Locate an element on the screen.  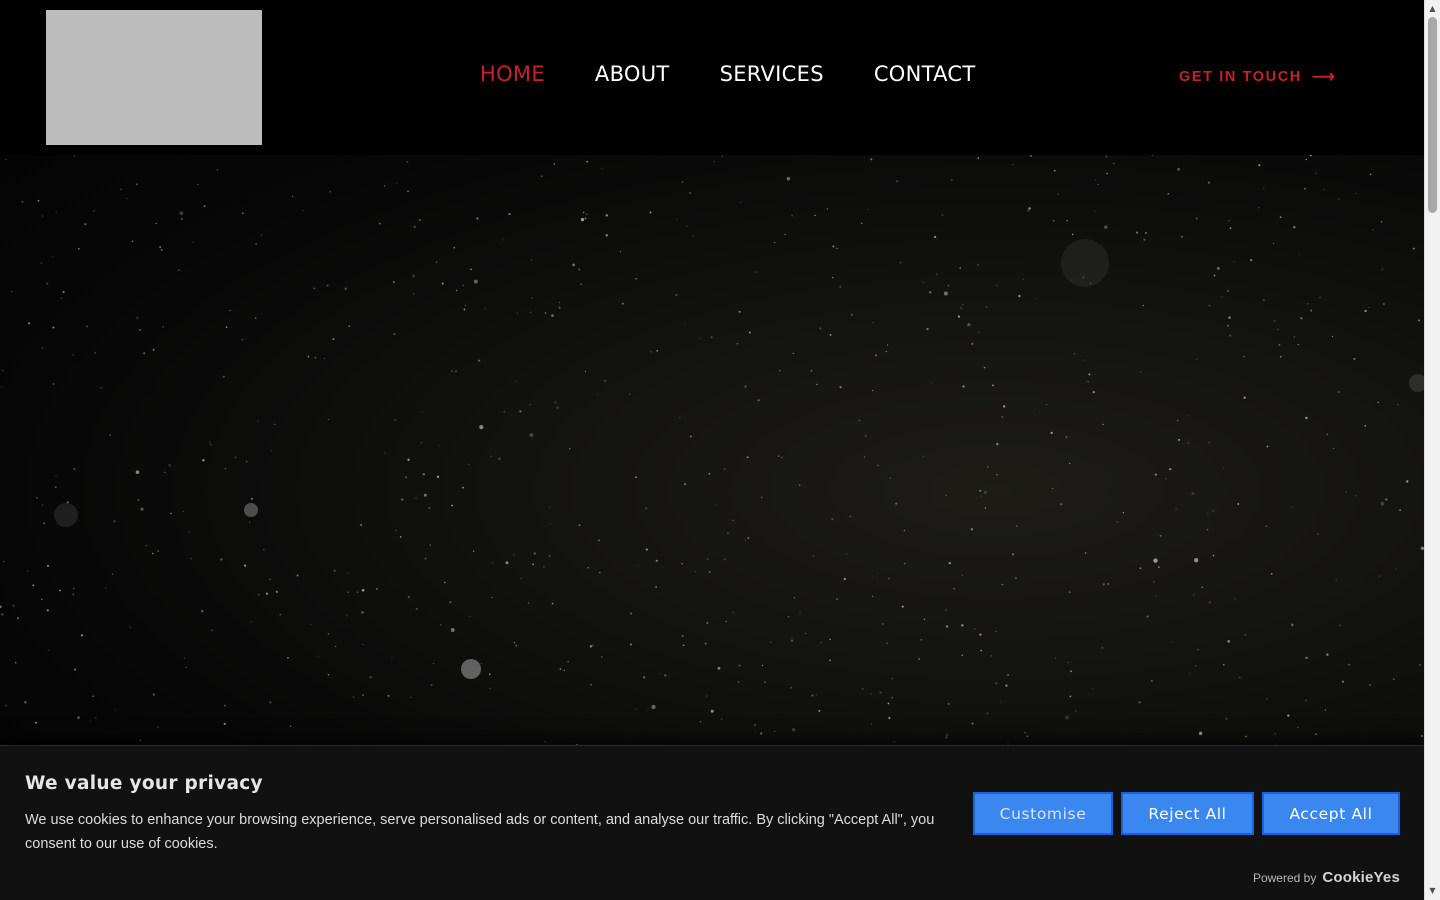
get-in-touch-label: GET IN TOUCH is located at coordinates (1240, 77).